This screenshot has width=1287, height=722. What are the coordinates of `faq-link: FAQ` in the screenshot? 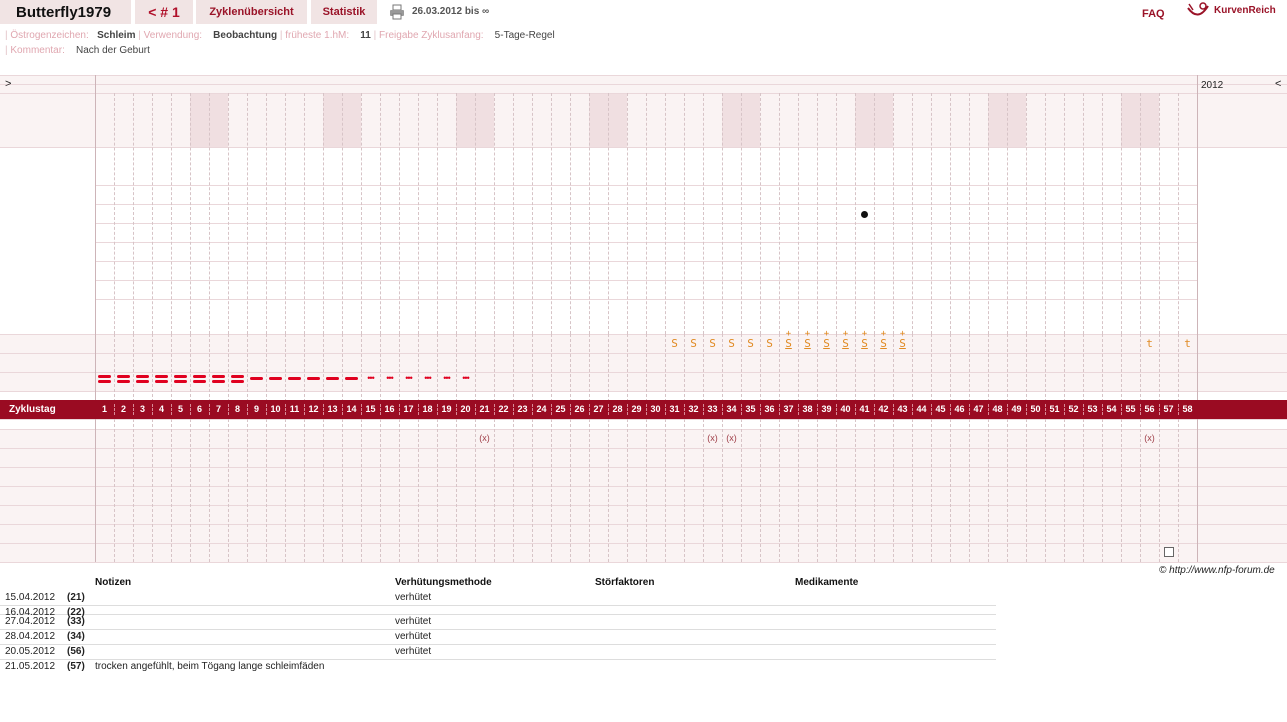 It's located at (1153, 14).